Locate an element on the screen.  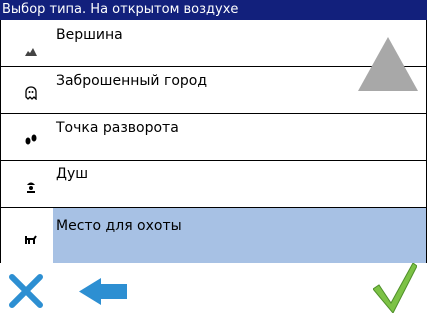
list-item-label: Вершина is located at coordinates (89, 35).